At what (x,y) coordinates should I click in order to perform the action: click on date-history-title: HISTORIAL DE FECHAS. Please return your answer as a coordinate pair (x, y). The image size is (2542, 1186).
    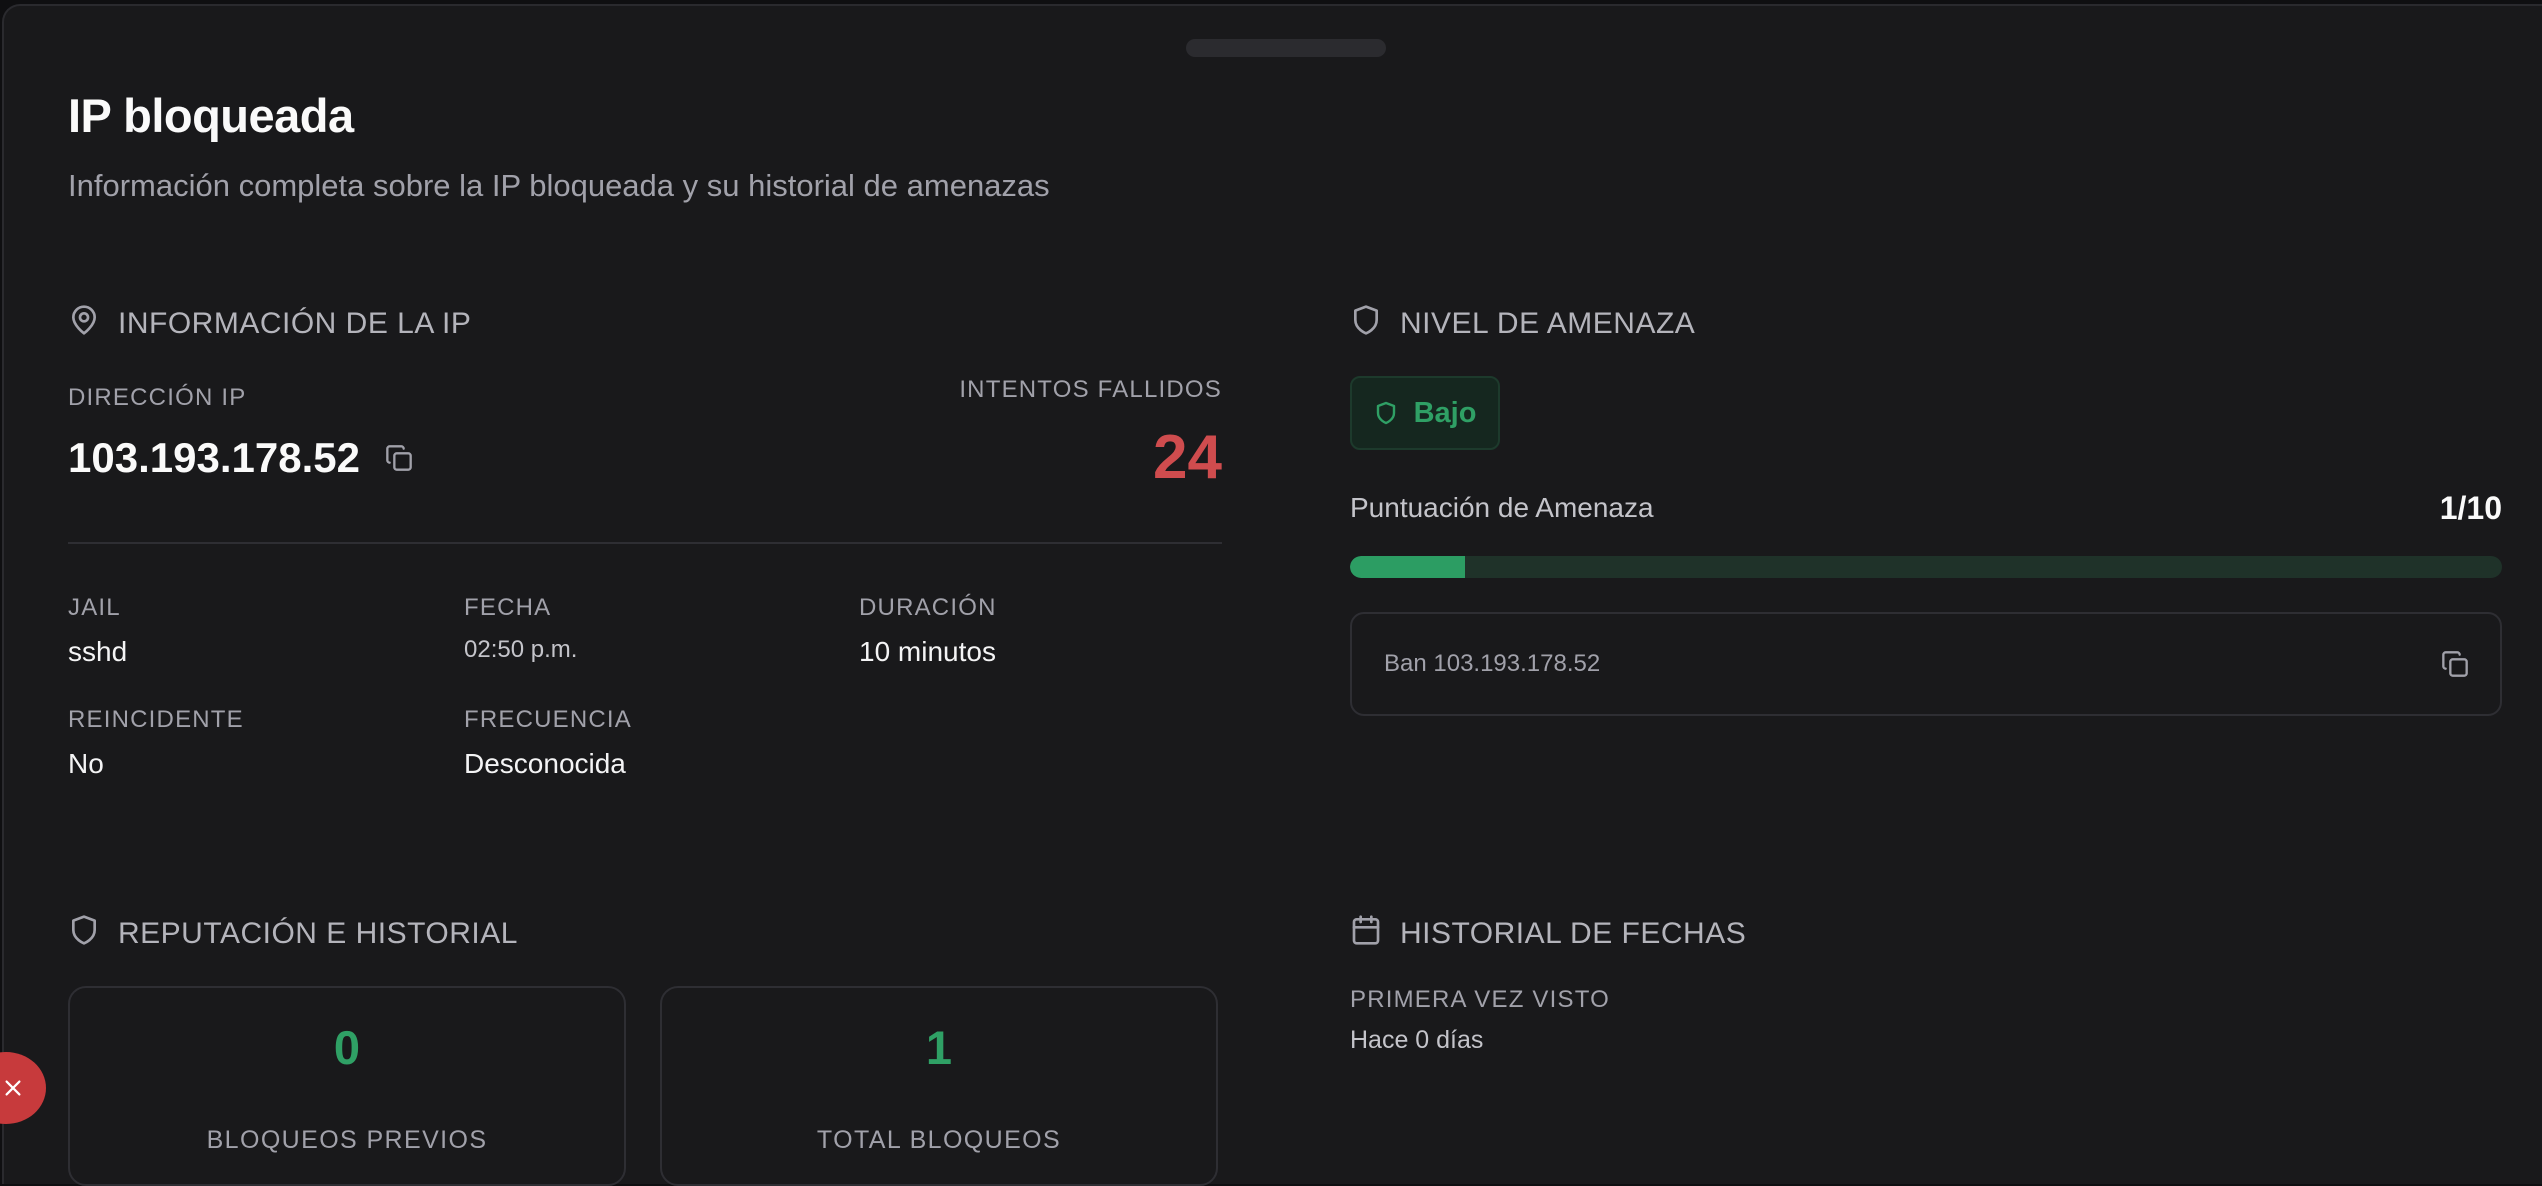
    Looking at the image, I should click on (1573, 933).